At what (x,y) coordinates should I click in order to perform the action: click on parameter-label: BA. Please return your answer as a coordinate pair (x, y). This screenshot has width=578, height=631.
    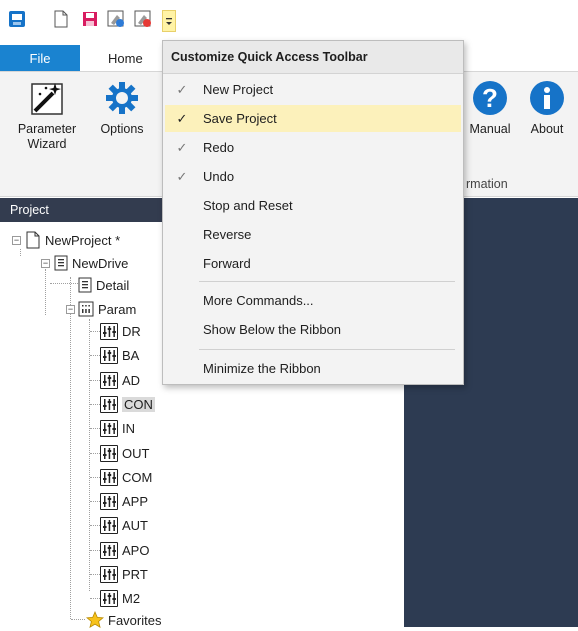
    Looking at the image, I should click on (131, 355).